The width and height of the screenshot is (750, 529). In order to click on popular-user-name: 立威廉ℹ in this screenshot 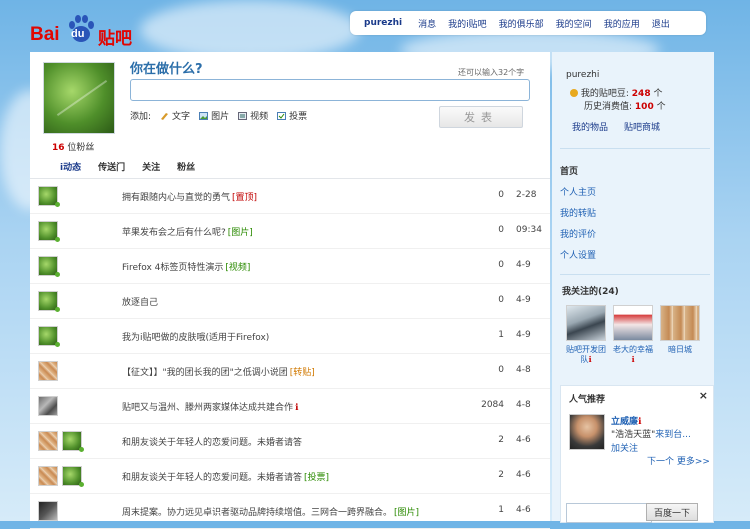, I will do `click(626, 420)`.